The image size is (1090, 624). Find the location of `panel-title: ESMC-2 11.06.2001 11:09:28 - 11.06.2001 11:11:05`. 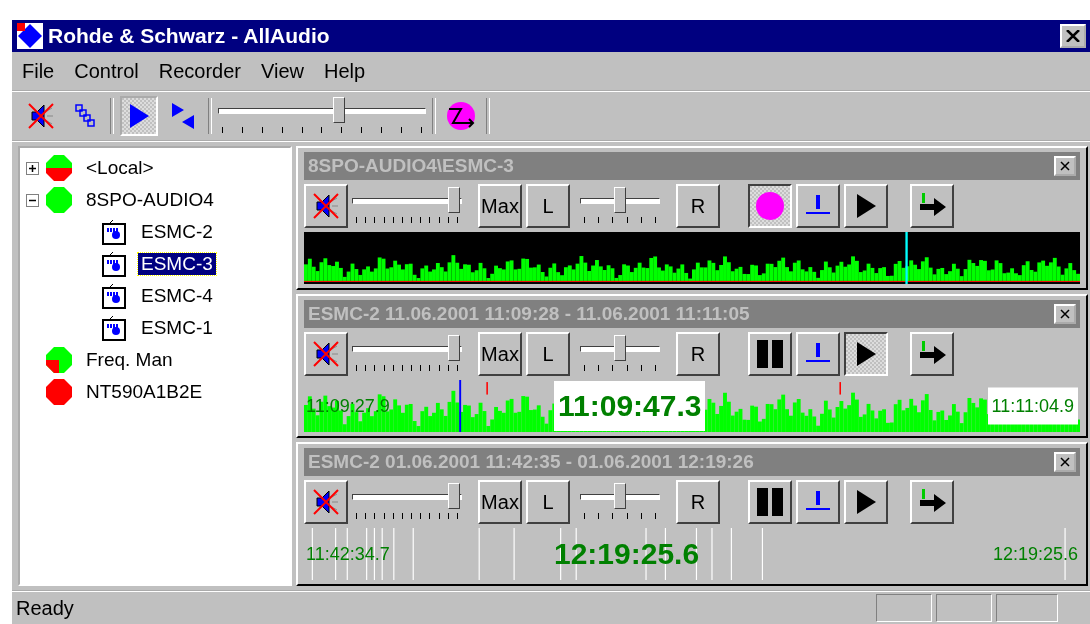

panel-title: ESMC-2 11.06.2001 11:09:28 - 11.06.2001 11:11:05 is located at coordinates (529, 314).